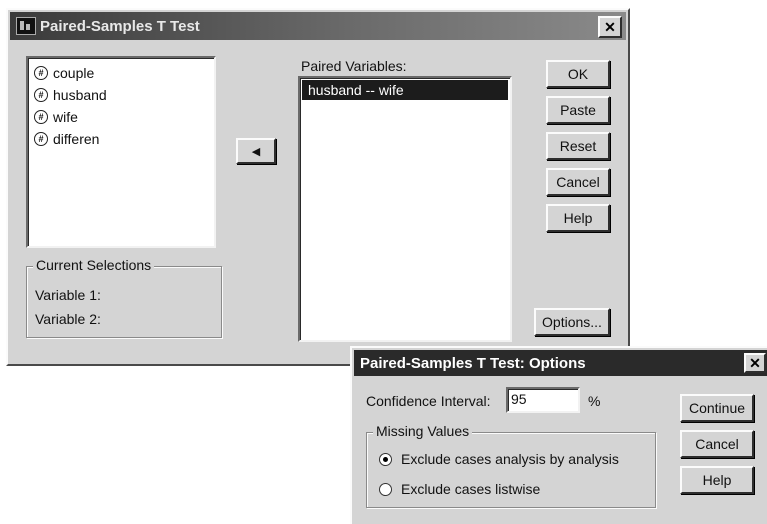  I want to click on variable-label: couple, so click(74, 73).